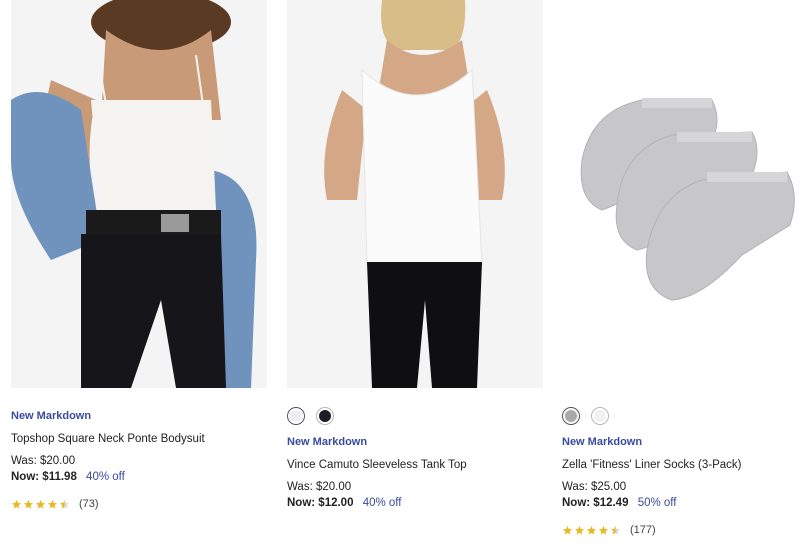  I want to click on now-price: Now: $11.98, so click(44, 477).